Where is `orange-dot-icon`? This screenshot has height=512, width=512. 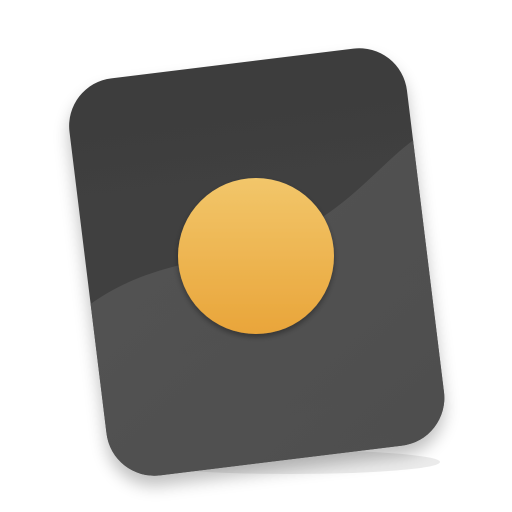
orange-dot-icon is located at coordinates (256, 256).